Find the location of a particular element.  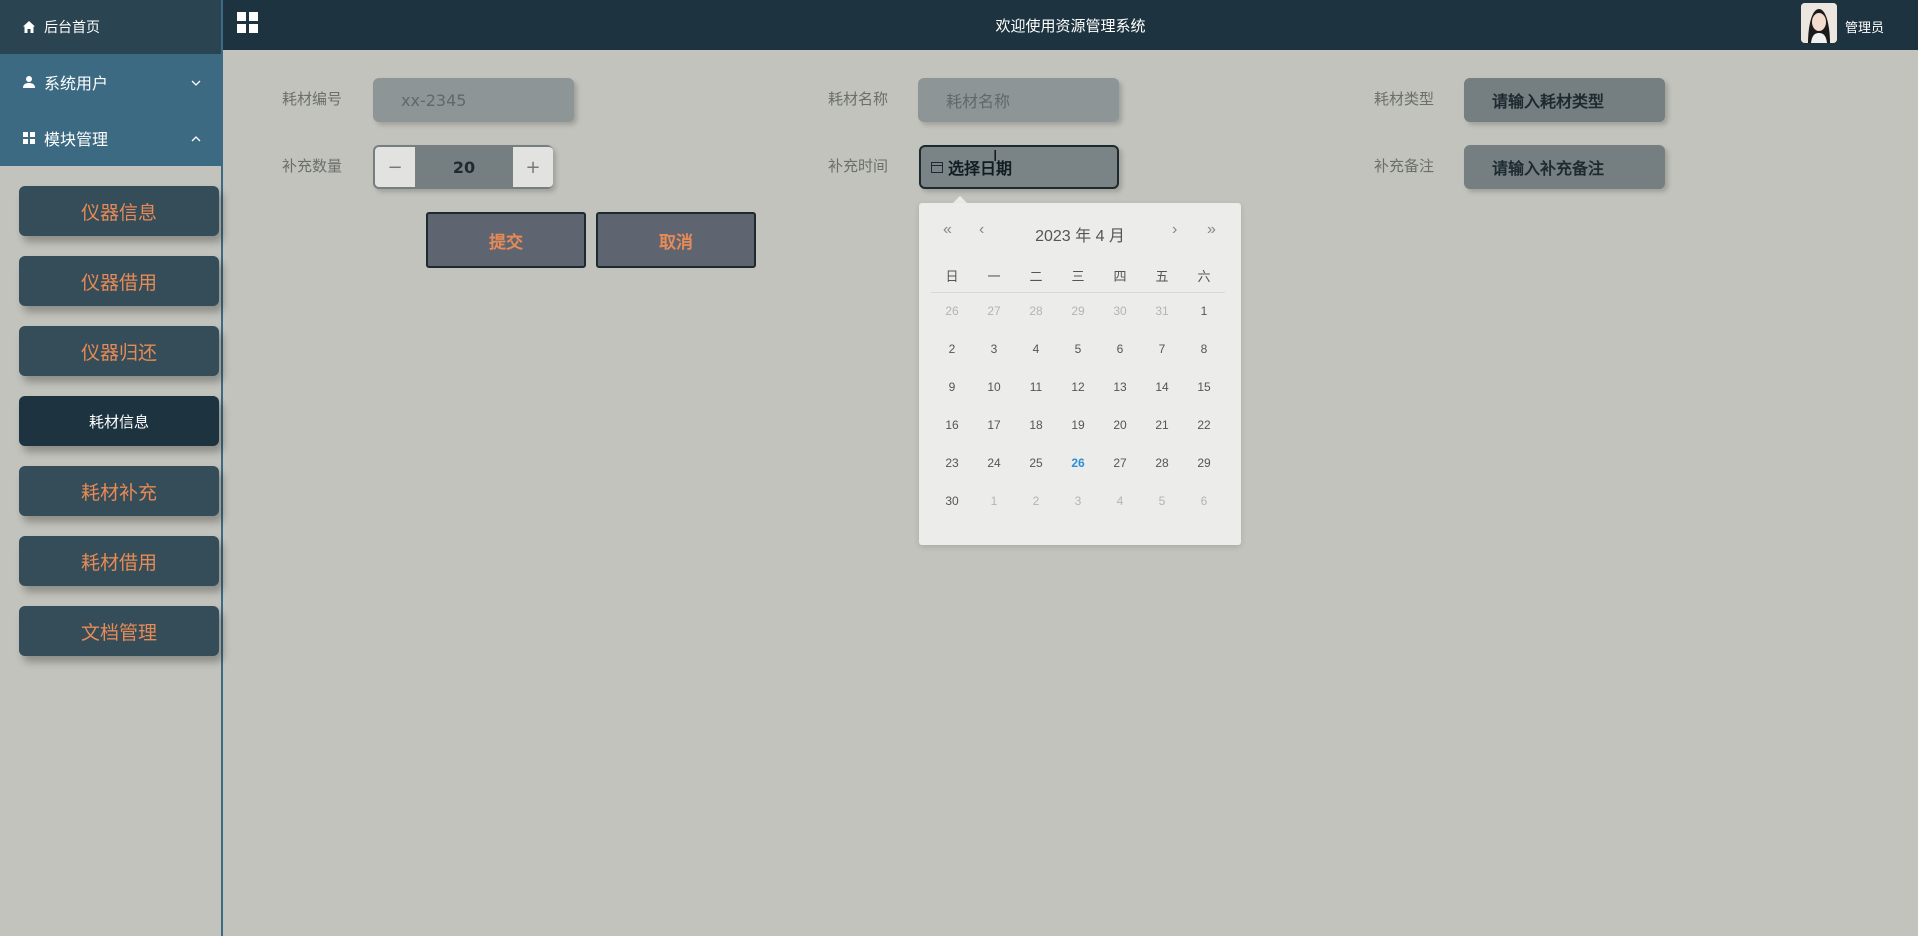

remark-input: 请输入补充备注 is located at coordinates (1564, 167).